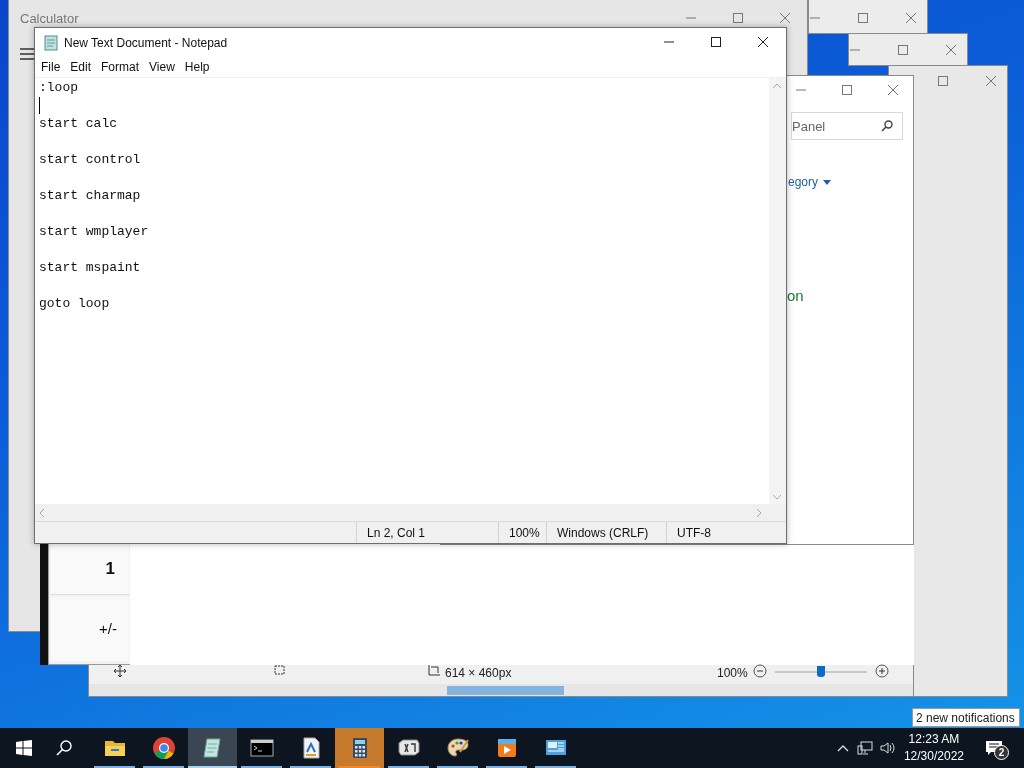 This screenshot has width=1024, height=768. I want to click on status-text: 100%, so click(524, 533).